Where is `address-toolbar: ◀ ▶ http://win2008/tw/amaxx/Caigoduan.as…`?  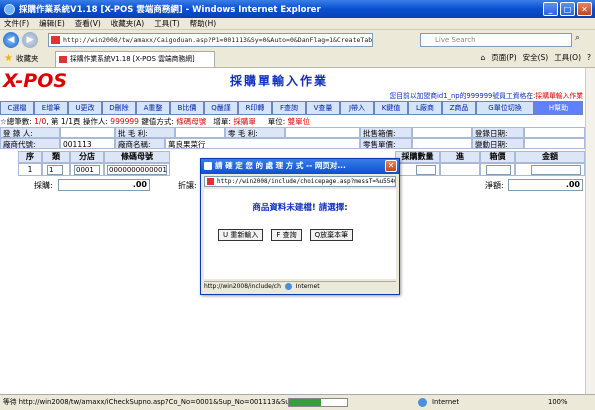 address-toolbar: ◀ ▶ http://win2008/tw/amaxx/Caigoduan.as… is located at coordinates (297, 40).